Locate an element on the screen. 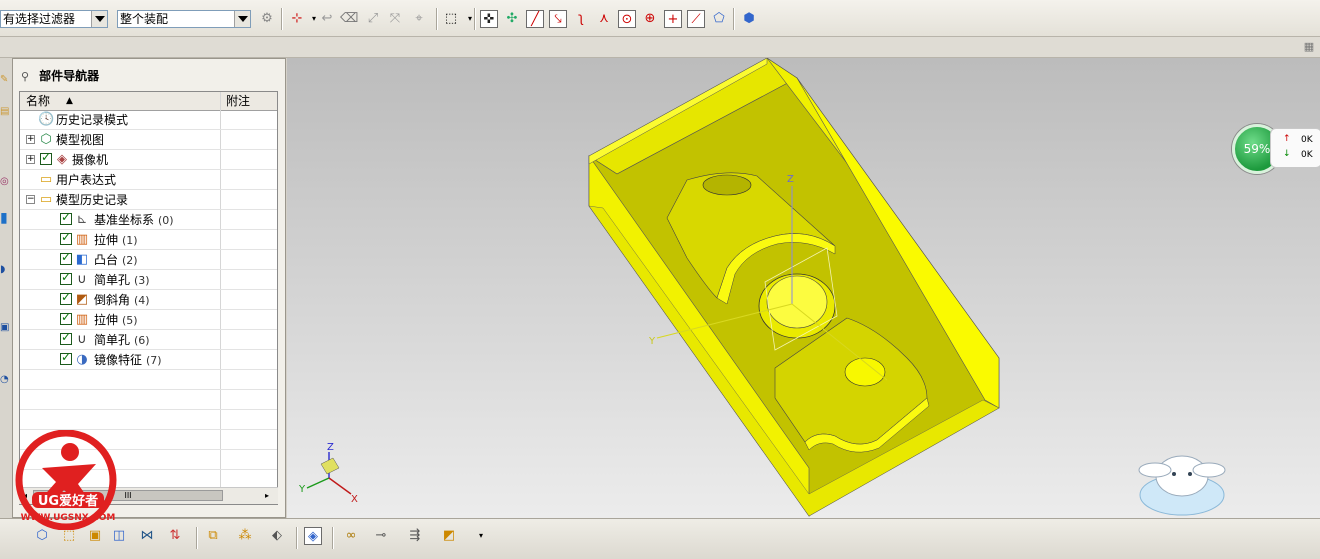 This screenshot has height=559, width=1320. tree-row: 🕓 历史记录模式 is located at coordinates (148, 120).